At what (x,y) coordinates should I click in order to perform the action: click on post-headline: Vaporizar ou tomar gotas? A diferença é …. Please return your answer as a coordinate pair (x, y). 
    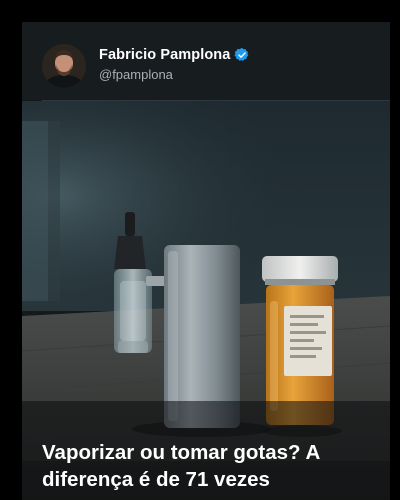
    Looking at the image, I should click on (212, 466).